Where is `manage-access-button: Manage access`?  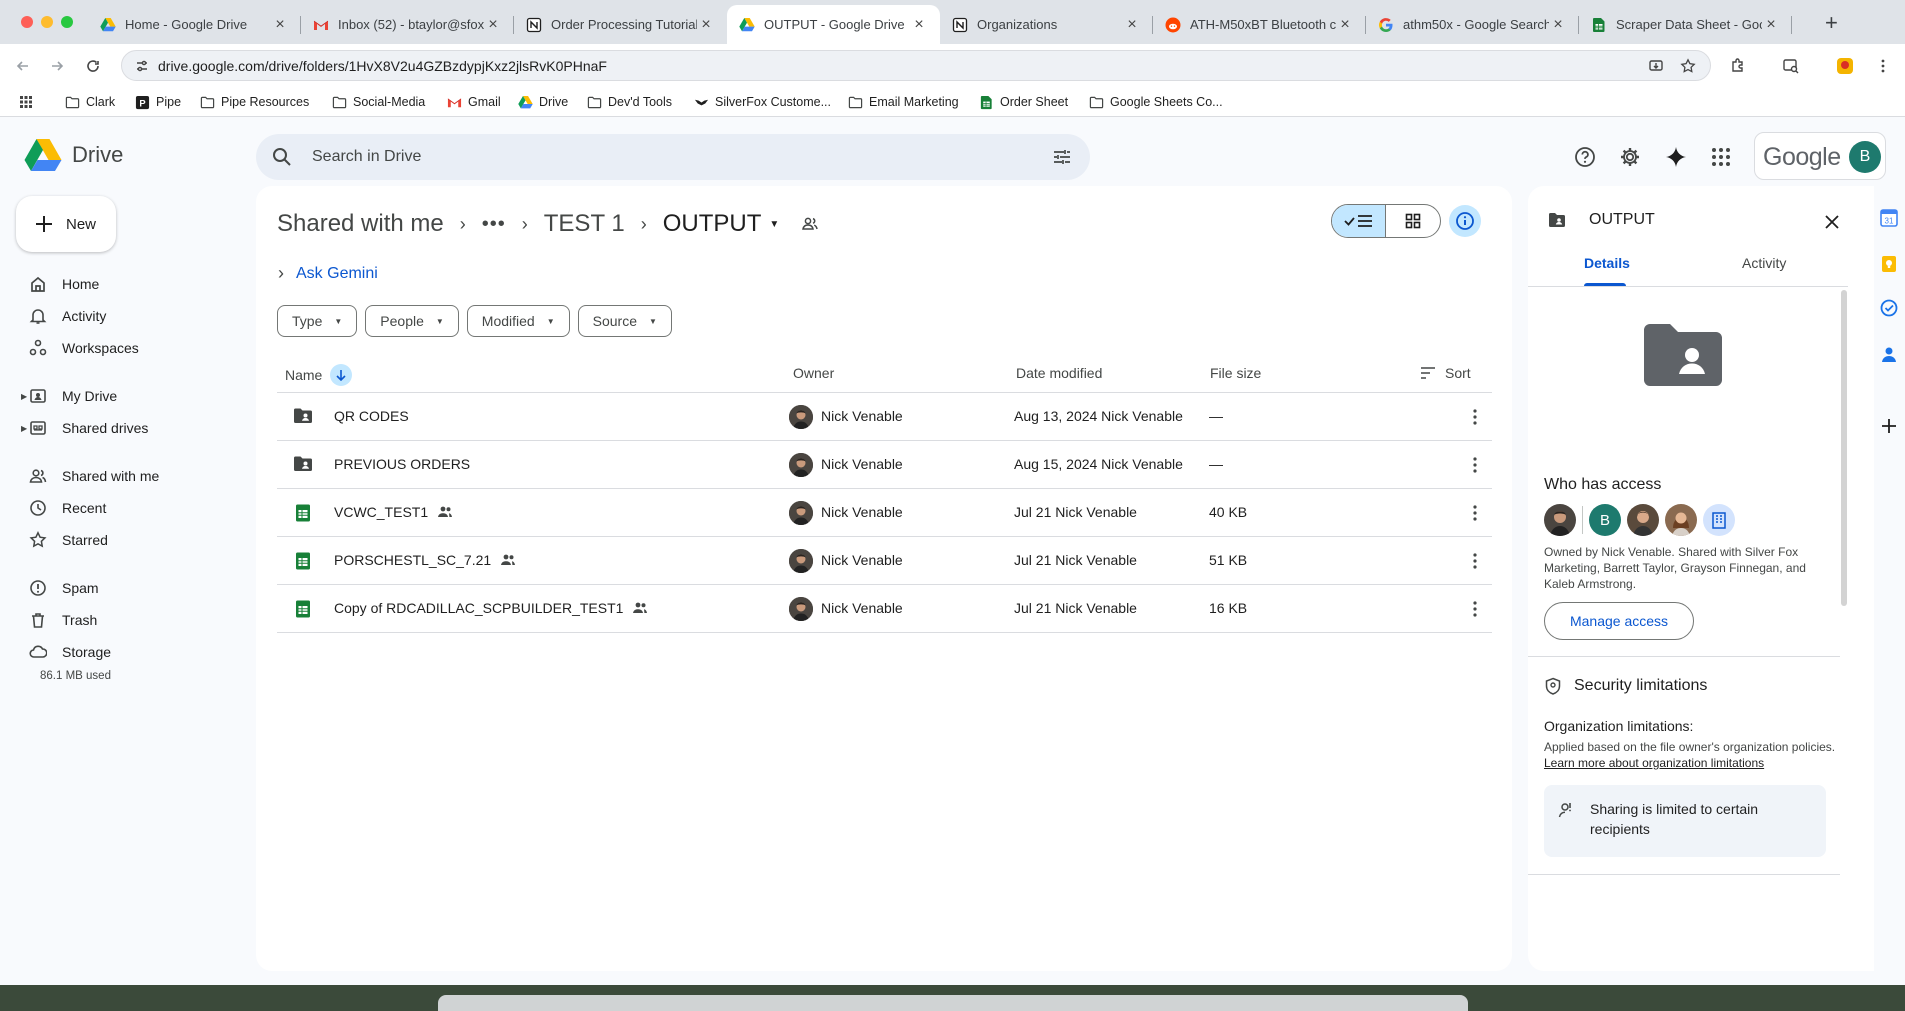 manage-access-button: Manage access is located at coordinates (1619, 621).